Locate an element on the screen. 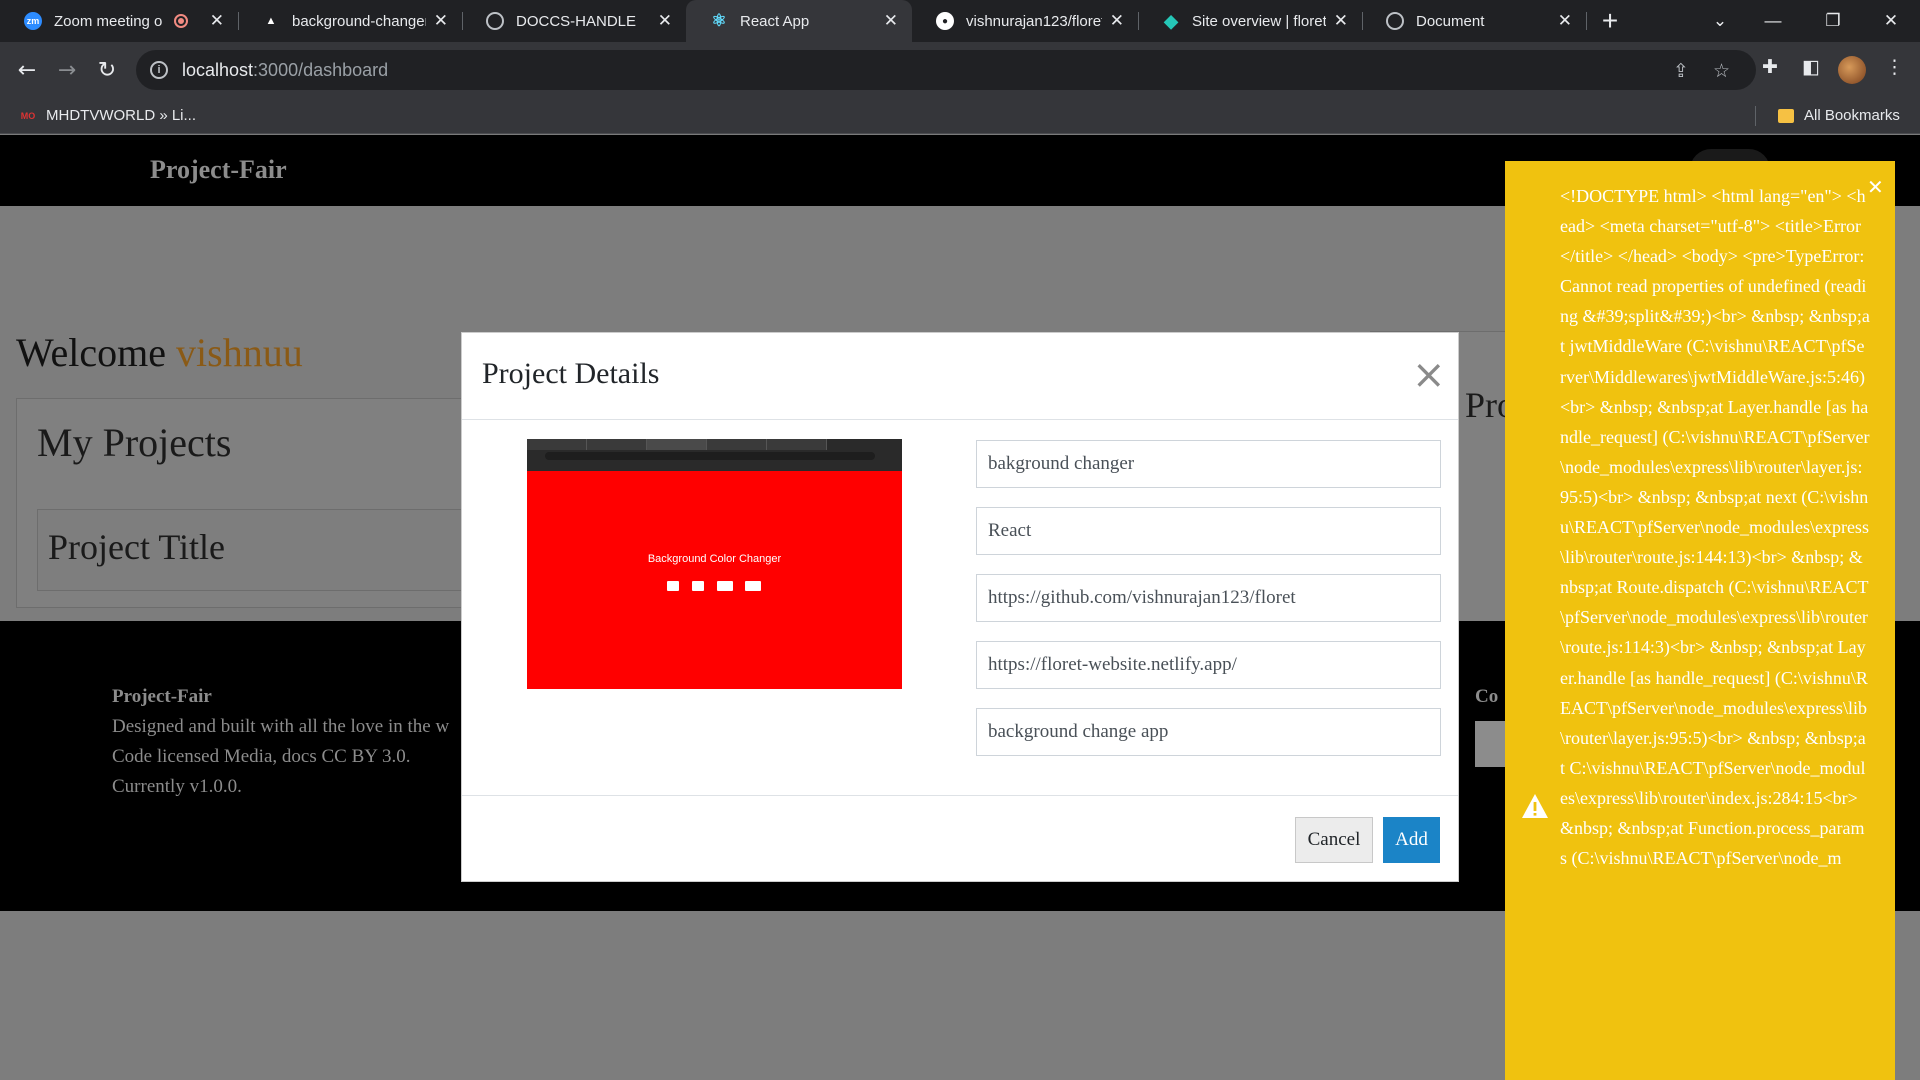 This screenshot has height=1080, width=1920. tab-title: Site overview | floret is located at coordinates (1259, 21).